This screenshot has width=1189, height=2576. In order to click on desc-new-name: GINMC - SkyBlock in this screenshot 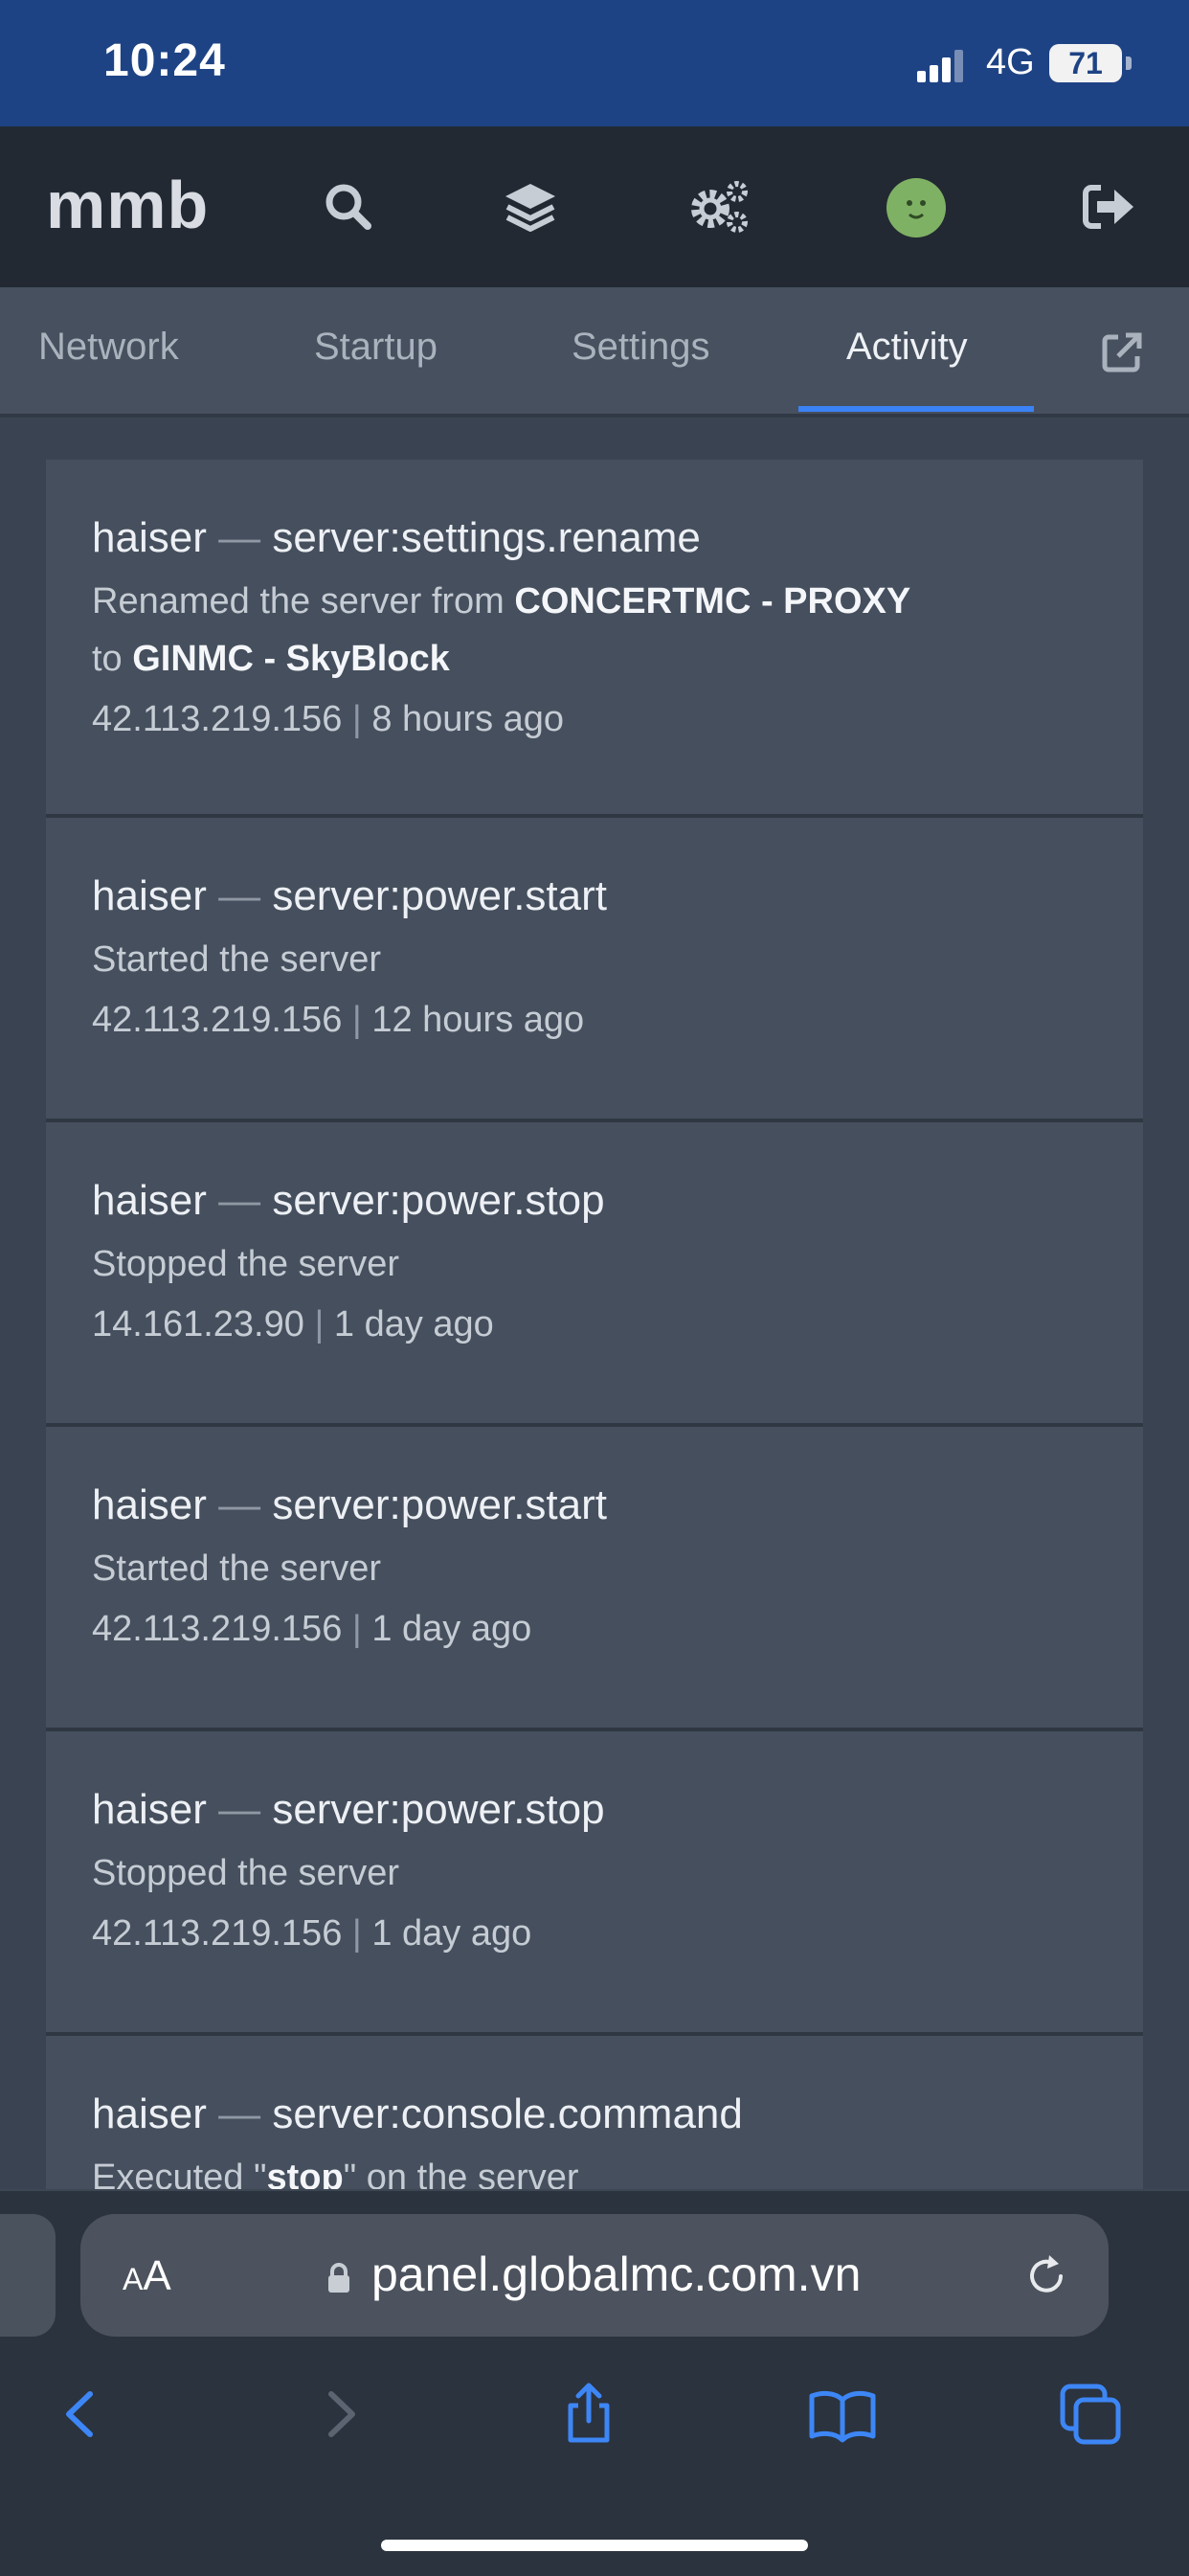, I will do `click(291, 659)`.